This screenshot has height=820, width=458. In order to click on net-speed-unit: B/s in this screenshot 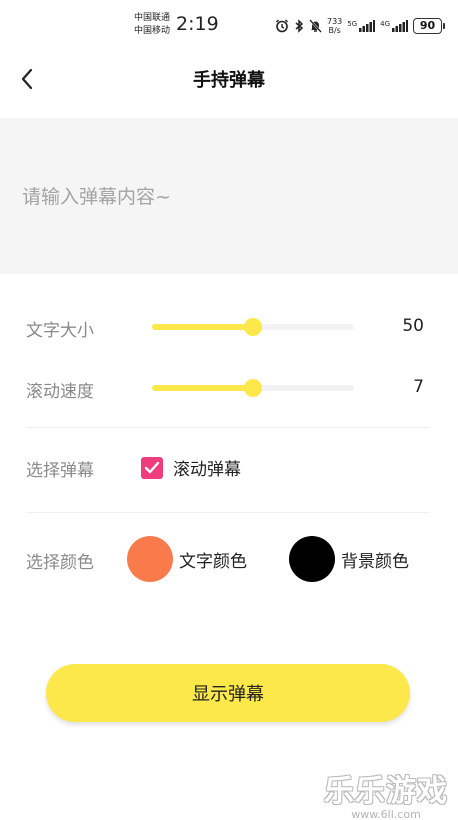, I will do `click(334, 30)`.